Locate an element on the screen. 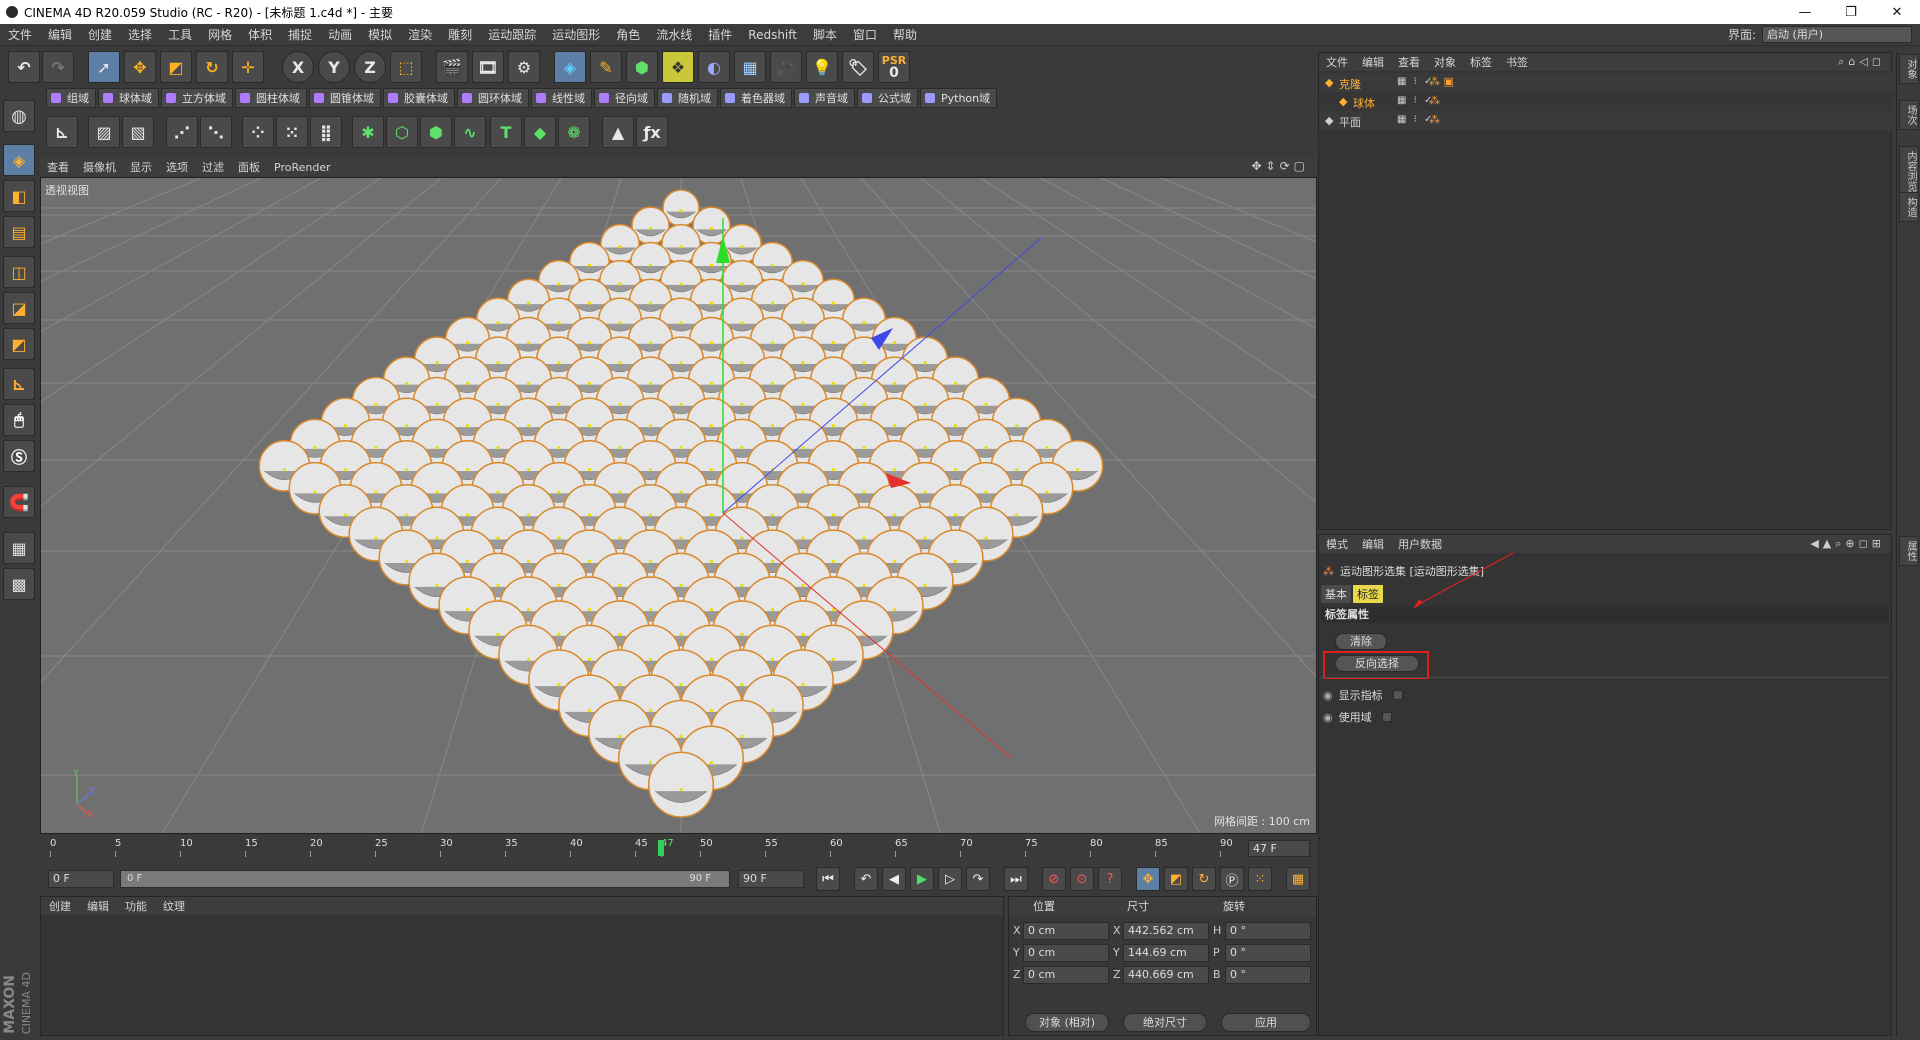 The height and width of the screenshot is (1040, 1920). menu-animate: 动画 is located at coordinates (340, 34).